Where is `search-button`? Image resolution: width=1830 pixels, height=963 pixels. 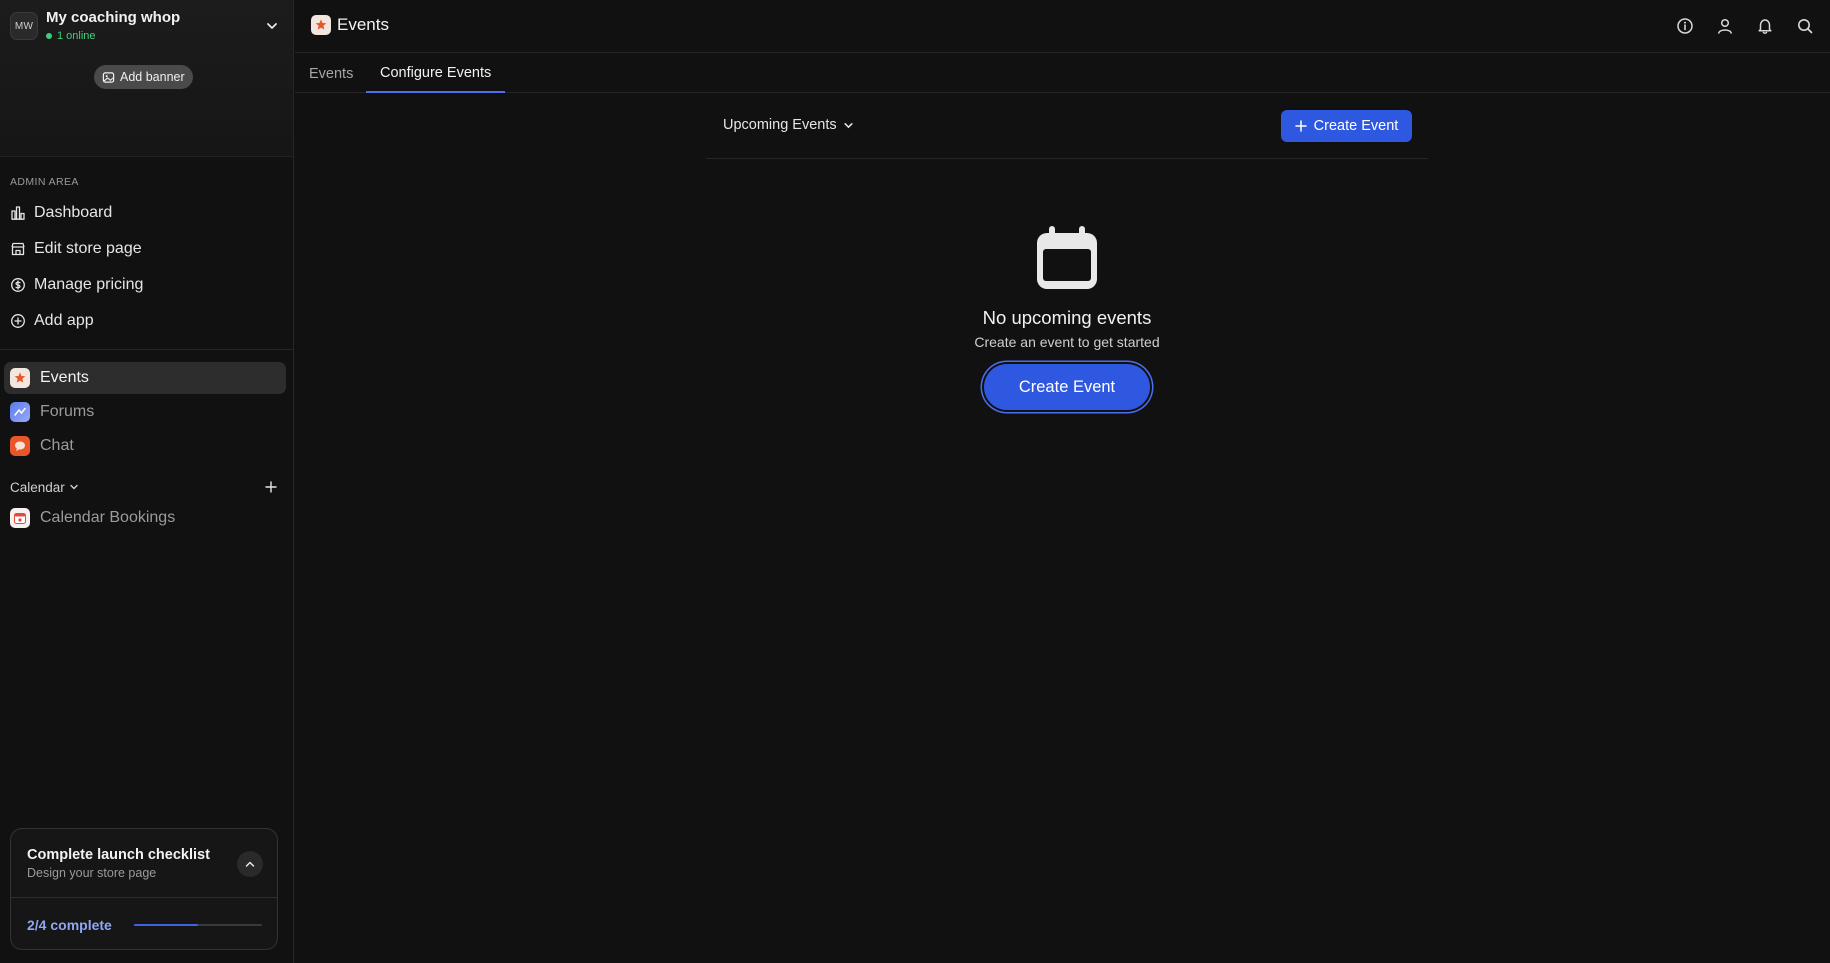
search-button is located at coordinates (1805, 26).